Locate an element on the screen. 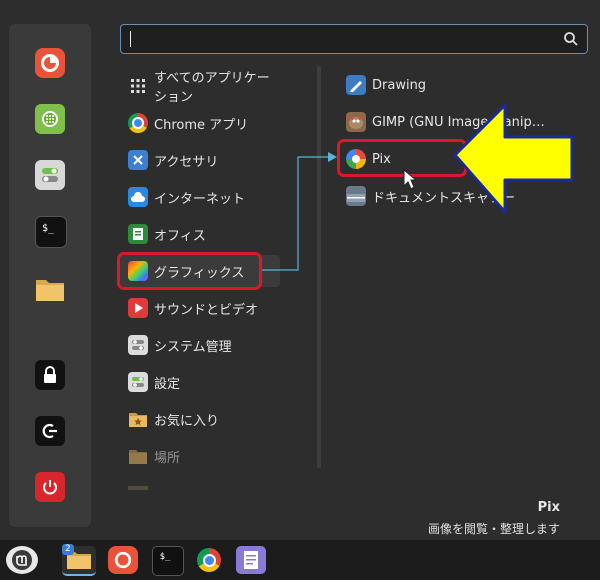 The width and height of the screenshot is (600, 580). taskbar-files-button: 2 is located at coordinates (79, 560).